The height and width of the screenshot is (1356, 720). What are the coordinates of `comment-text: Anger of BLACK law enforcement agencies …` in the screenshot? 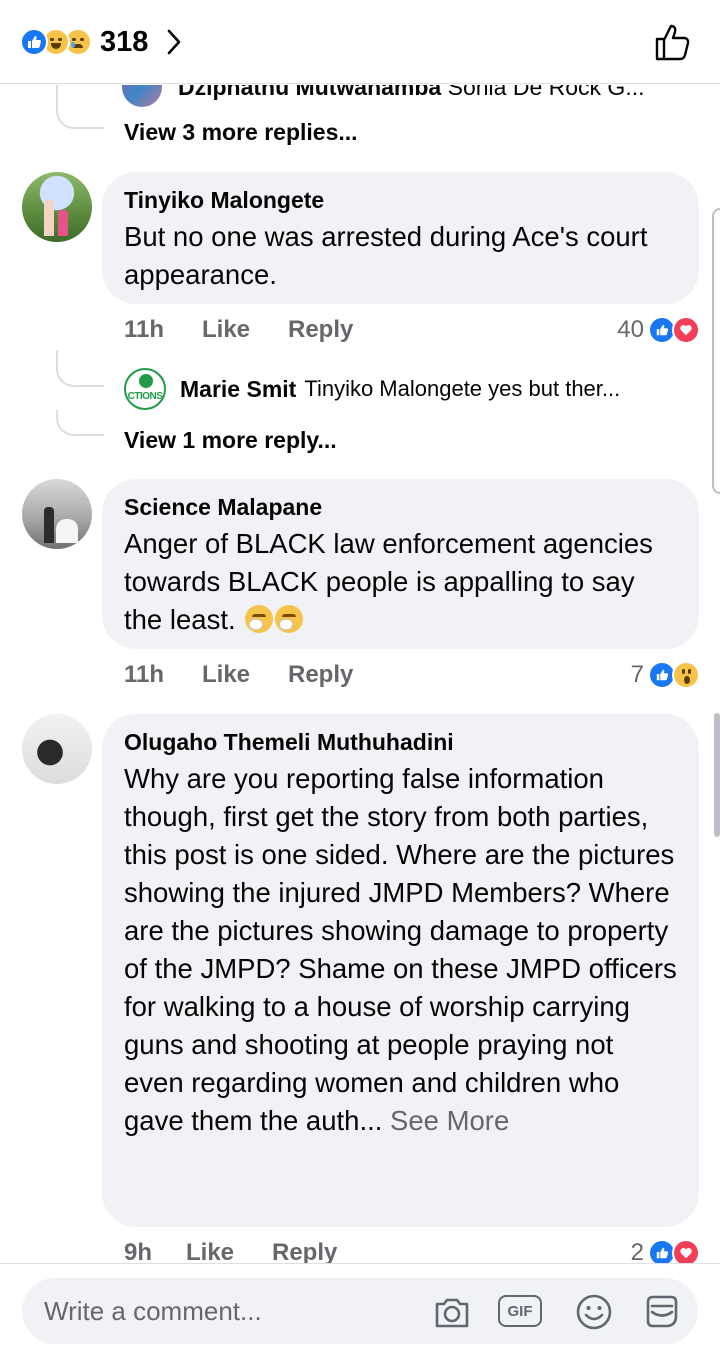 It's located at (388, 581).